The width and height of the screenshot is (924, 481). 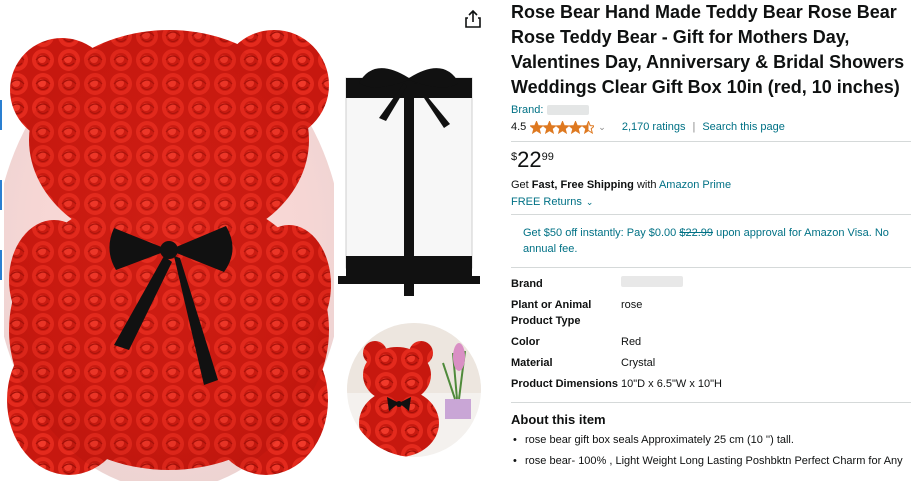 I want to click on star-icon, so click(x=562, y=126).